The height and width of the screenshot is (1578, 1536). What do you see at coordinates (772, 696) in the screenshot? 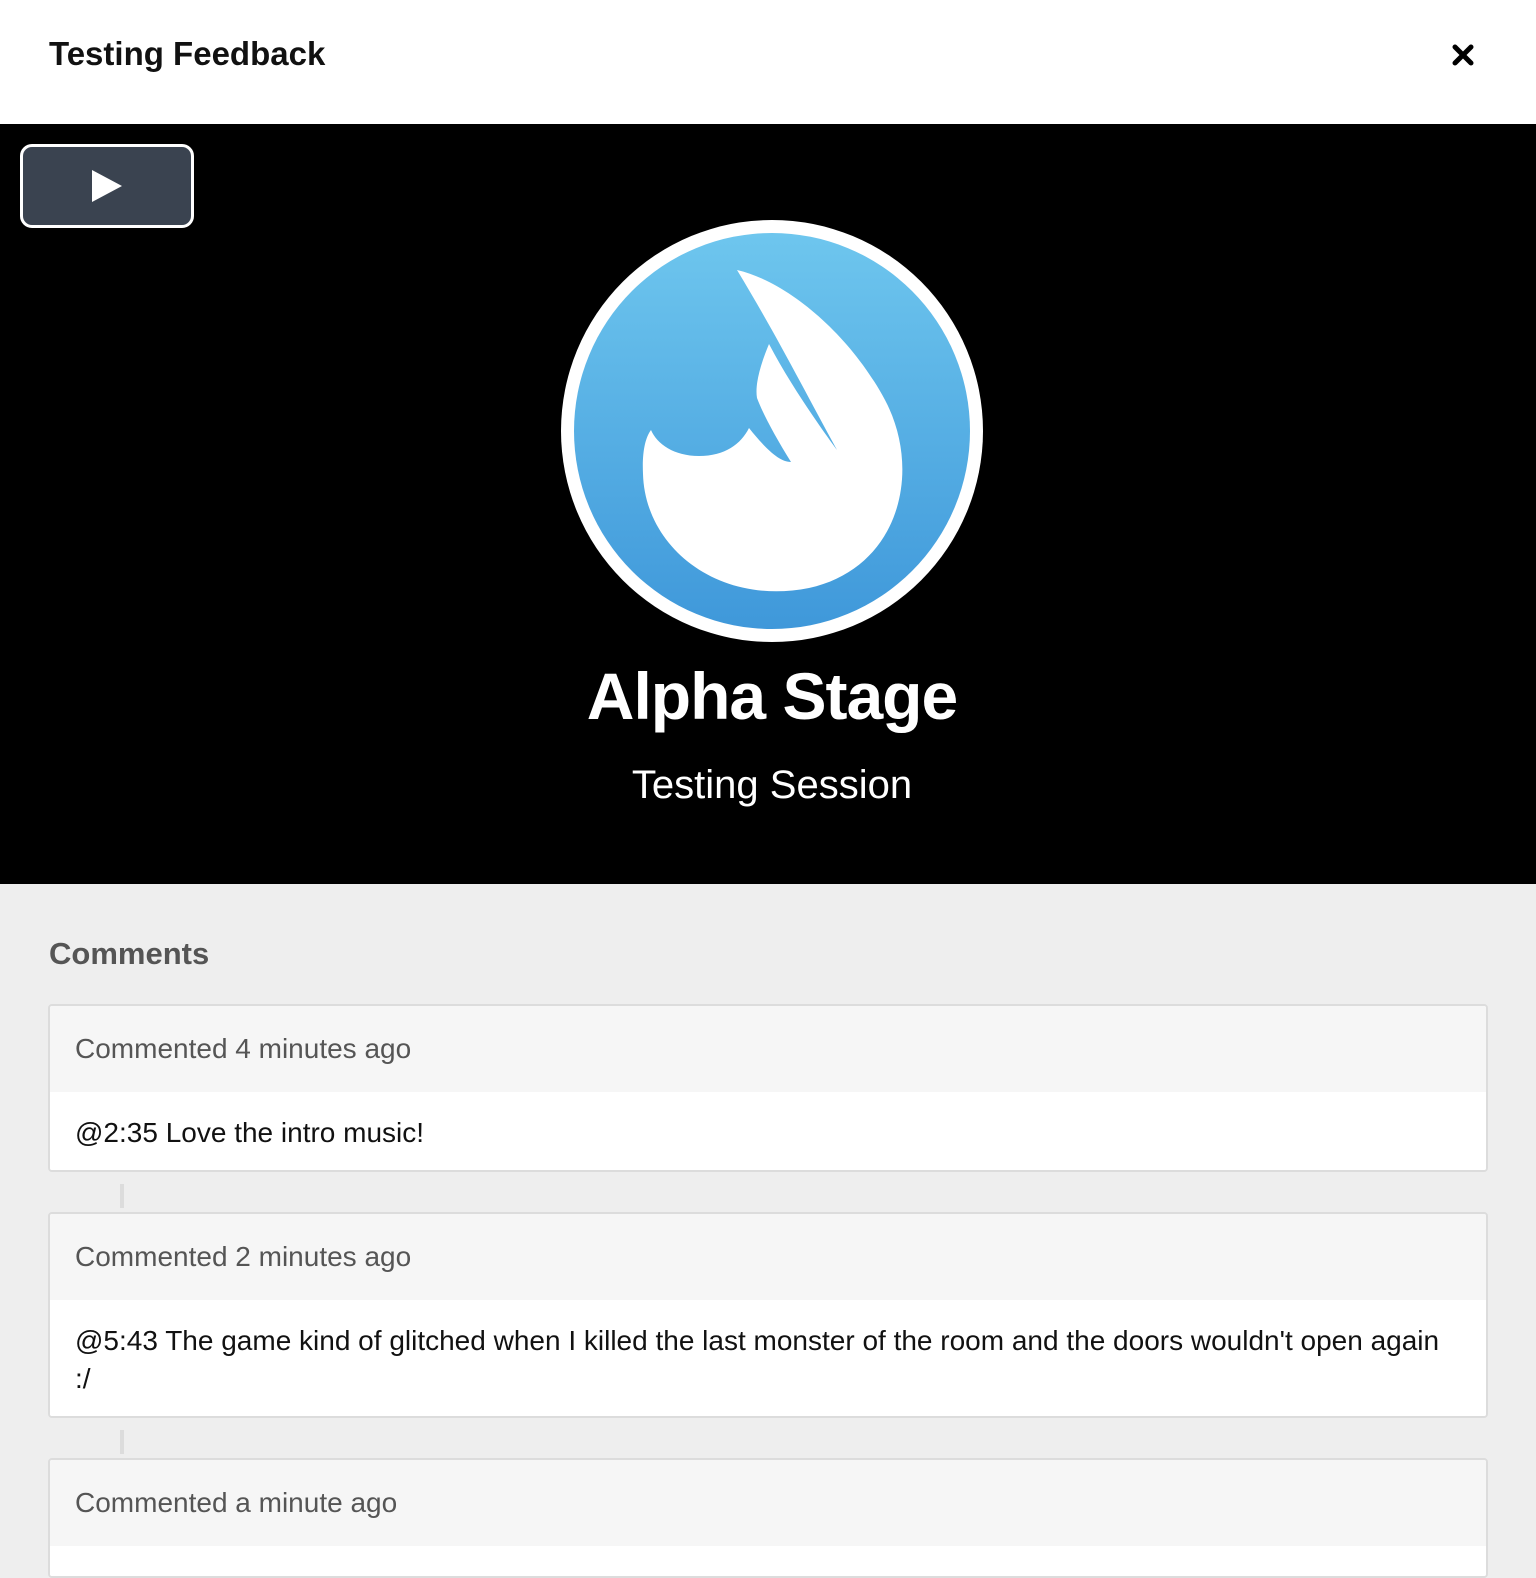
I see `brand-name: Alpha Stage` at bounding box center [772, 696].